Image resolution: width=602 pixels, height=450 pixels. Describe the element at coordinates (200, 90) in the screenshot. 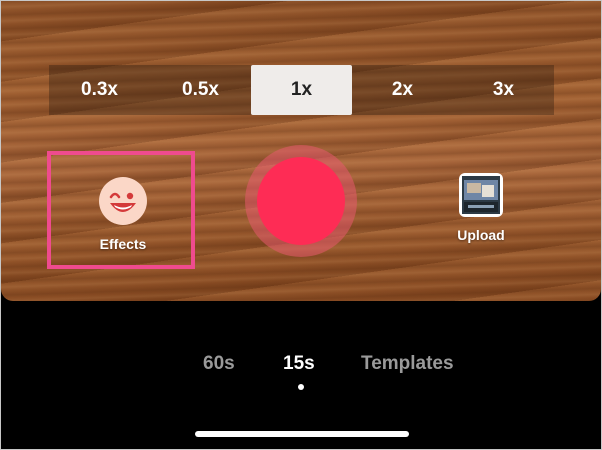

I see `zoom-option-0-5x: 0.5x` at that location.